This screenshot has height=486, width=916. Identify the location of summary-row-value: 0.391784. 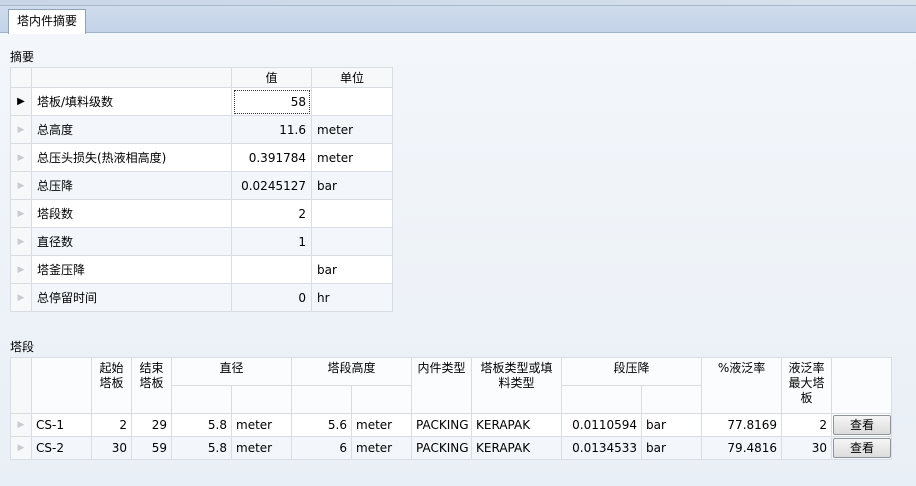
(271, 157).